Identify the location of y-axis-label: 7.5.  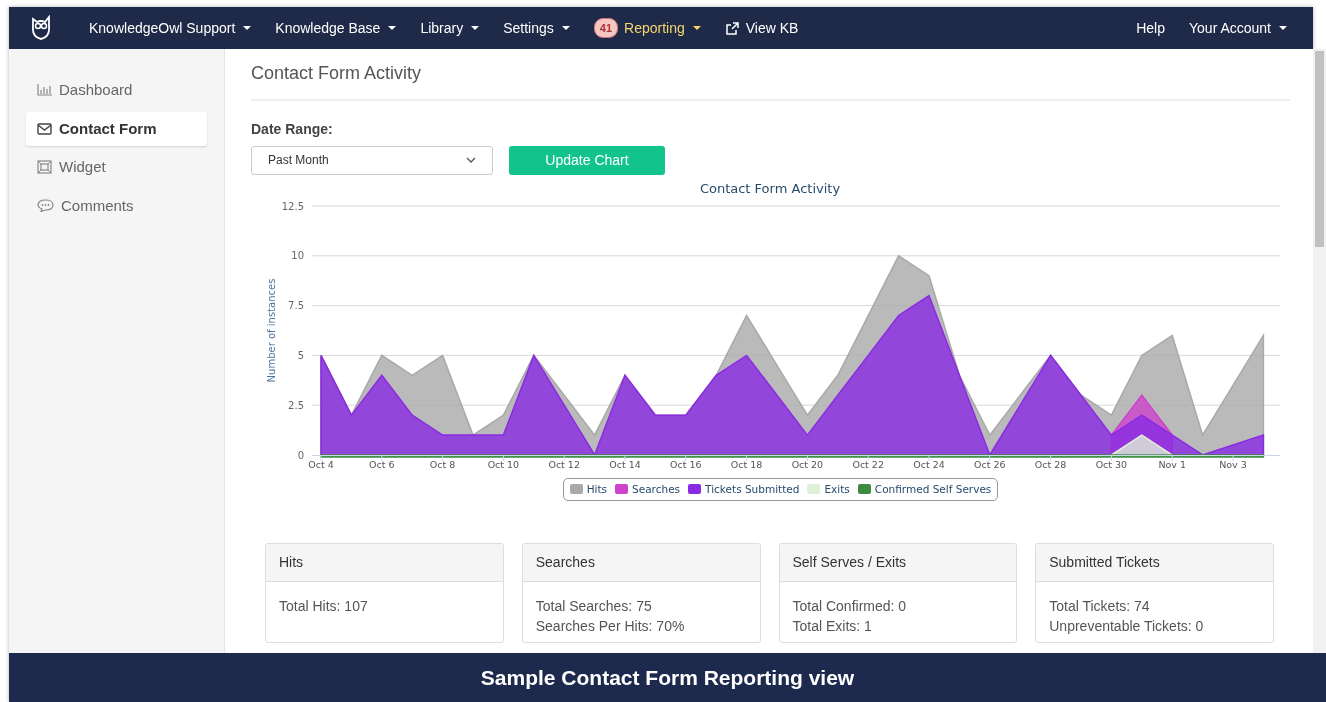
(296, 305).